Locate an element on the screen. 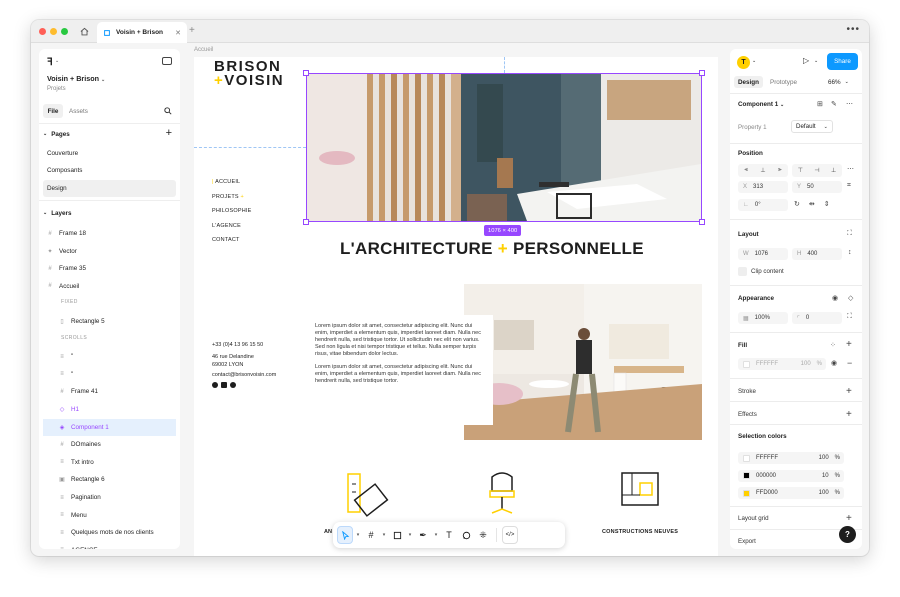  close-window-button is located at coordinates (42, 31).